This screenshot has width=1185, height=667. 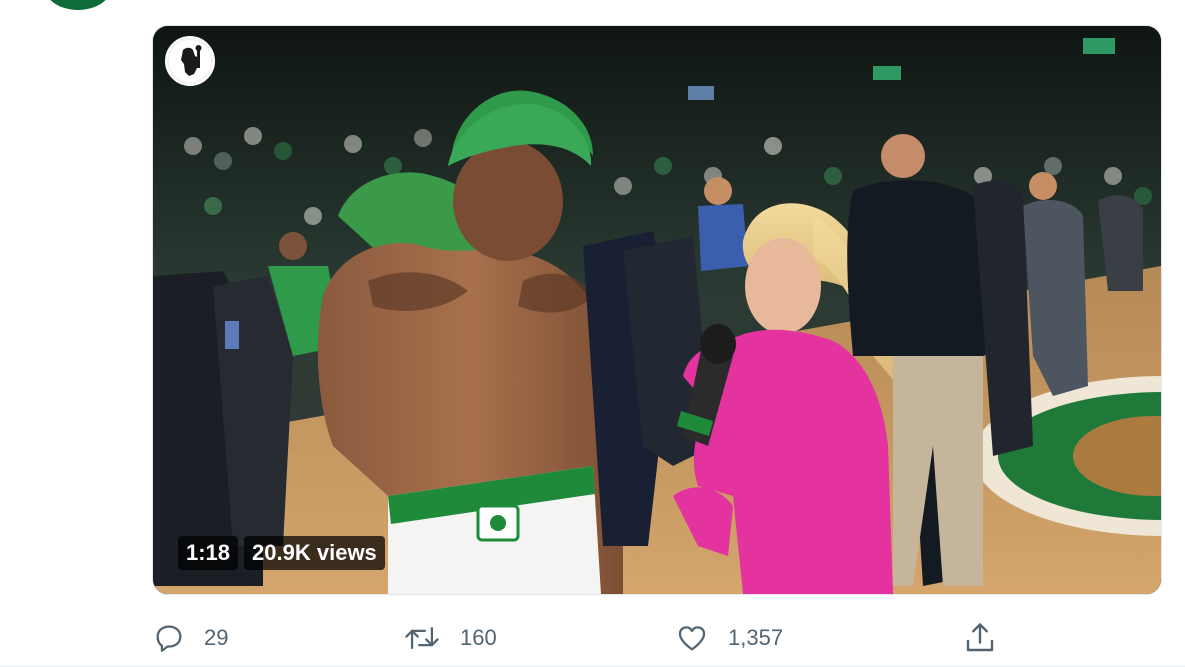 I want to click on retweet-count: 160, so click(x=478, y=637).